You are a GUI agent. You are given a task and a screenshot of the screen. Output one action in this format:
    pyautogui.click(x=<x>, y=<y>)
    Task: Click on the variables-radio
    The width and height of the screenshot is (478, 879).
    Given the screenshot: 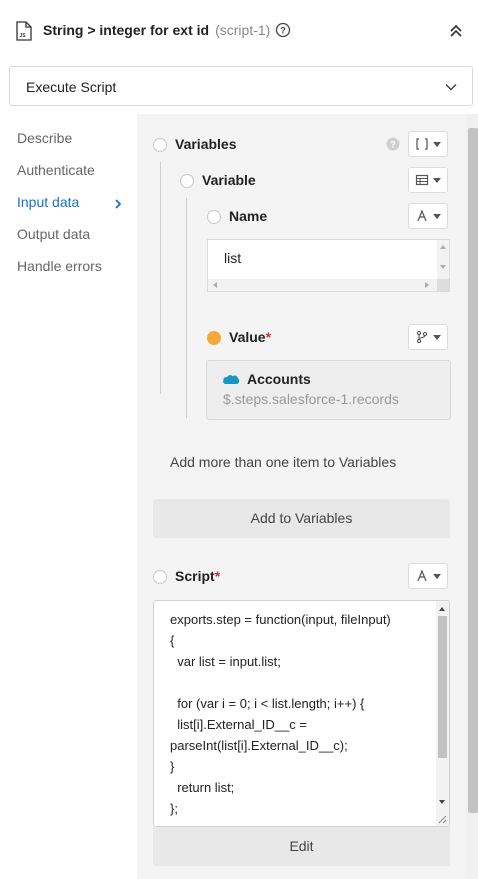 What is the action you would take?
    pyautogui.click(x=160, y=145)
    